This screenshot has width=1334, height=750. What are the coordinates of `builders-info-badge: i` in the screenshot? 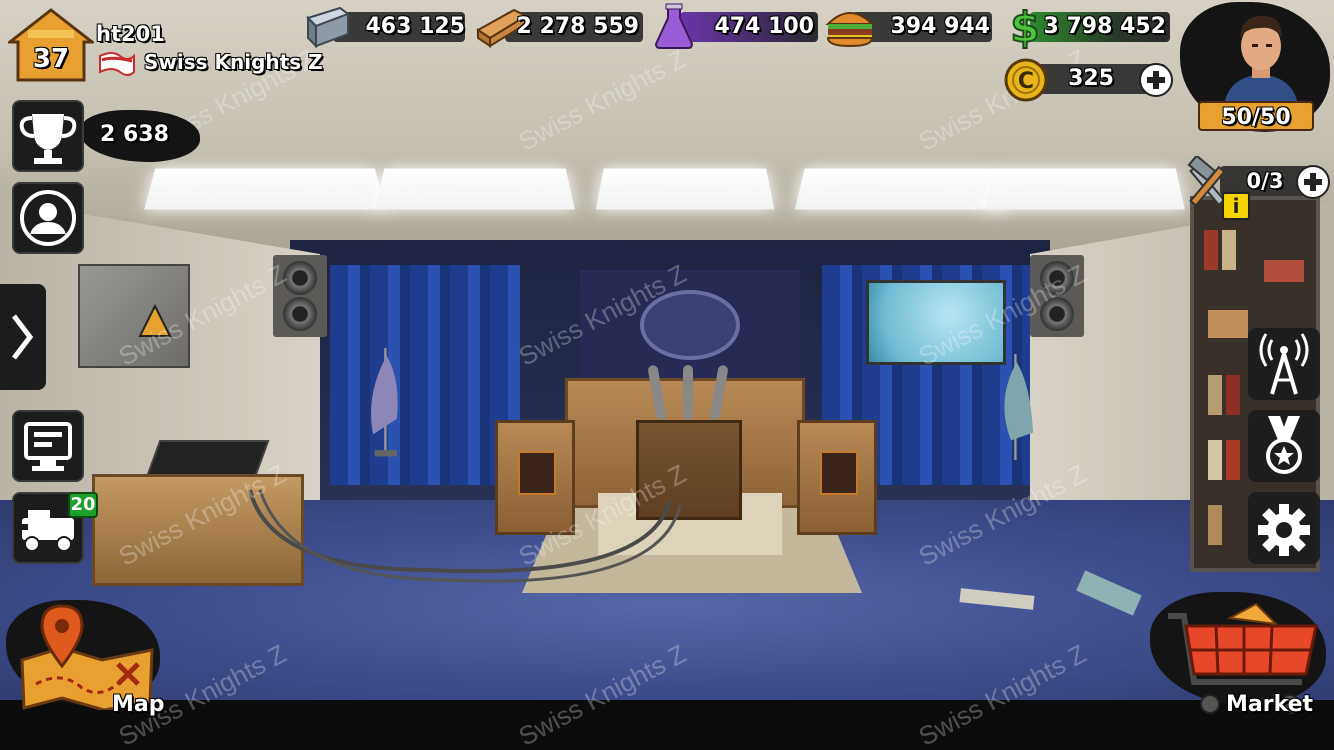 It's located at (1236, 206).